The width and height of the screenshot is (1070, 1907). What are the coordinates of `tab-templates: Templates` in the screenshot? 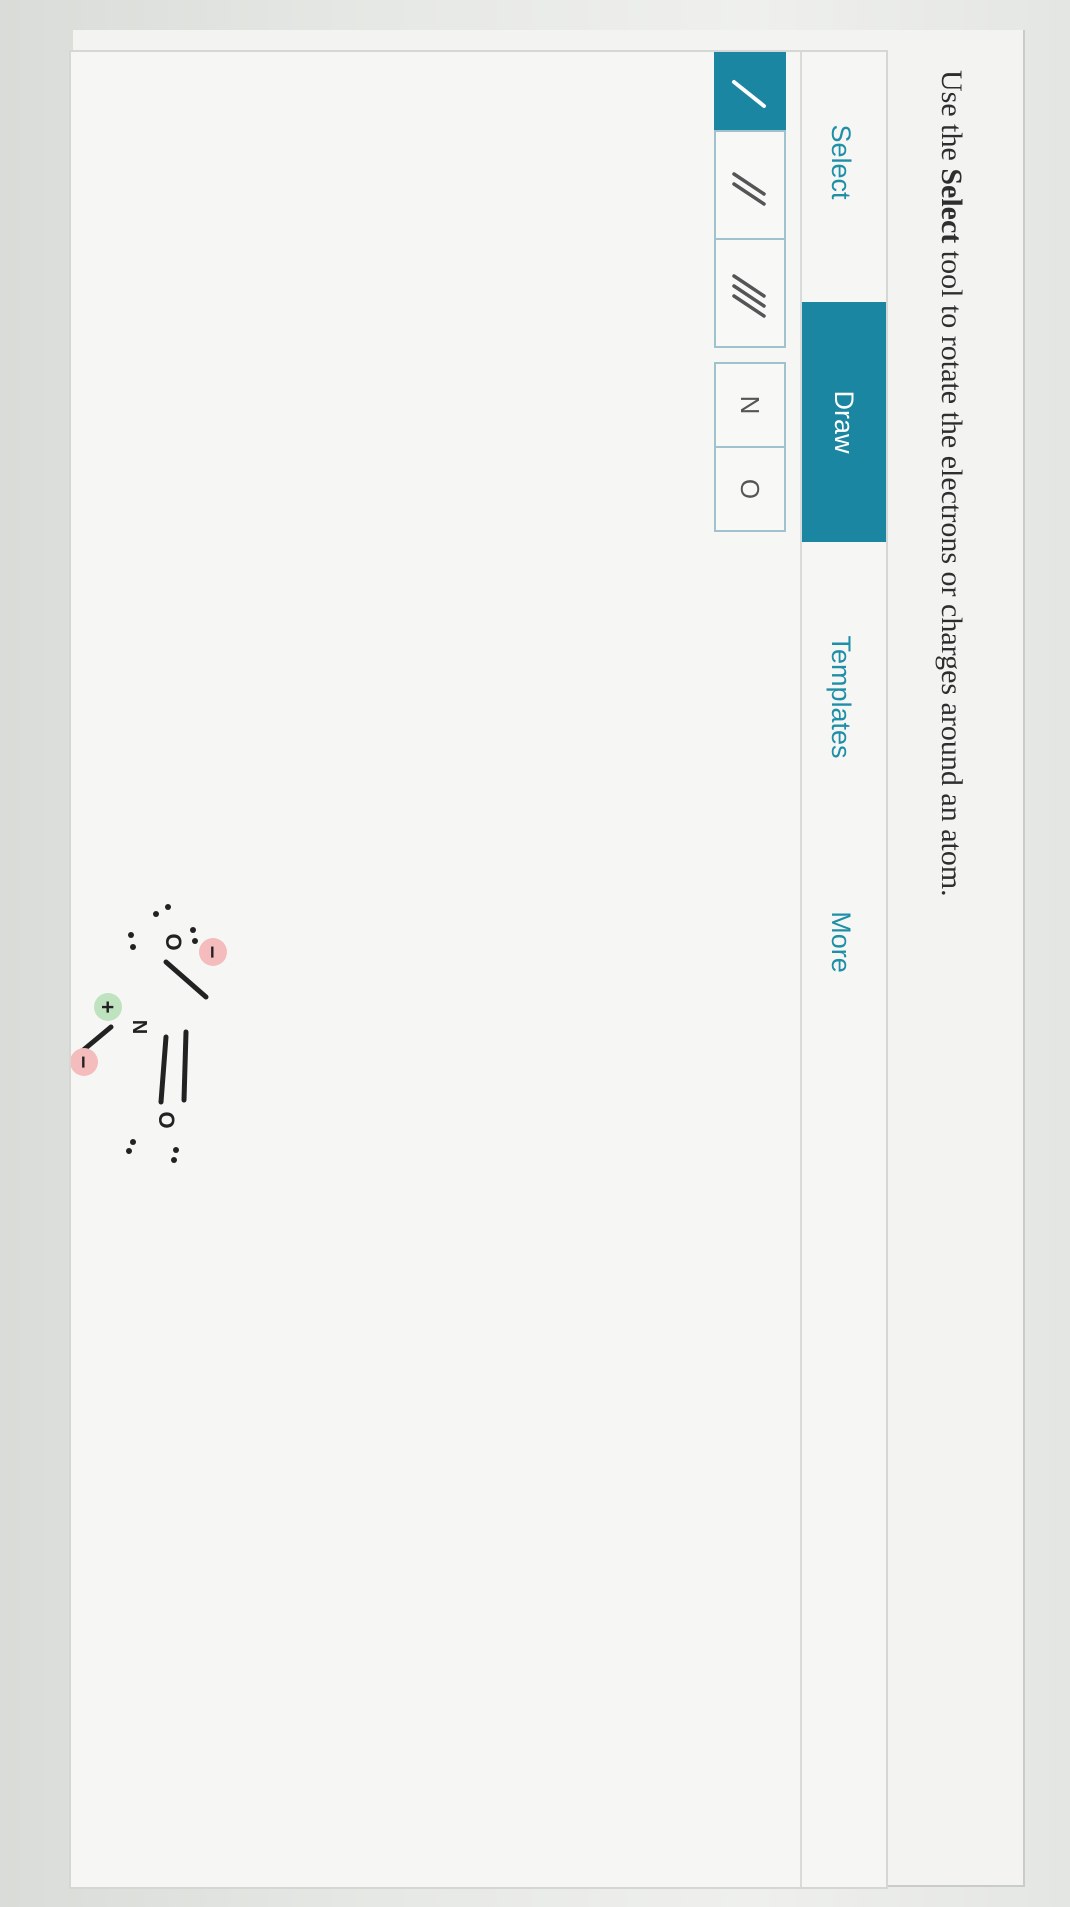 It's located at (841, 697).